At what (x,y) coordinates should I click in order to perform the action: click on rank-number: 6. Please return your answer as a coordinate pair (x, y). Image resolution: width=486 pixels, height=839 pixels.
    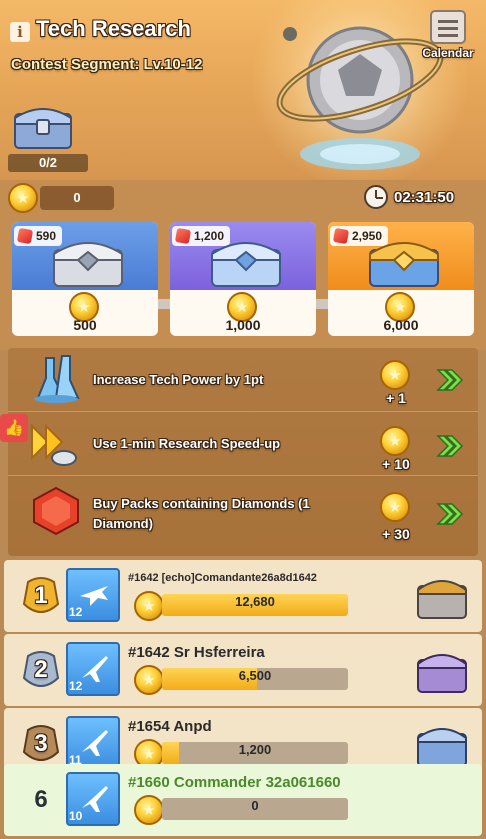
    Looking at the image, I should click on (41, 799).